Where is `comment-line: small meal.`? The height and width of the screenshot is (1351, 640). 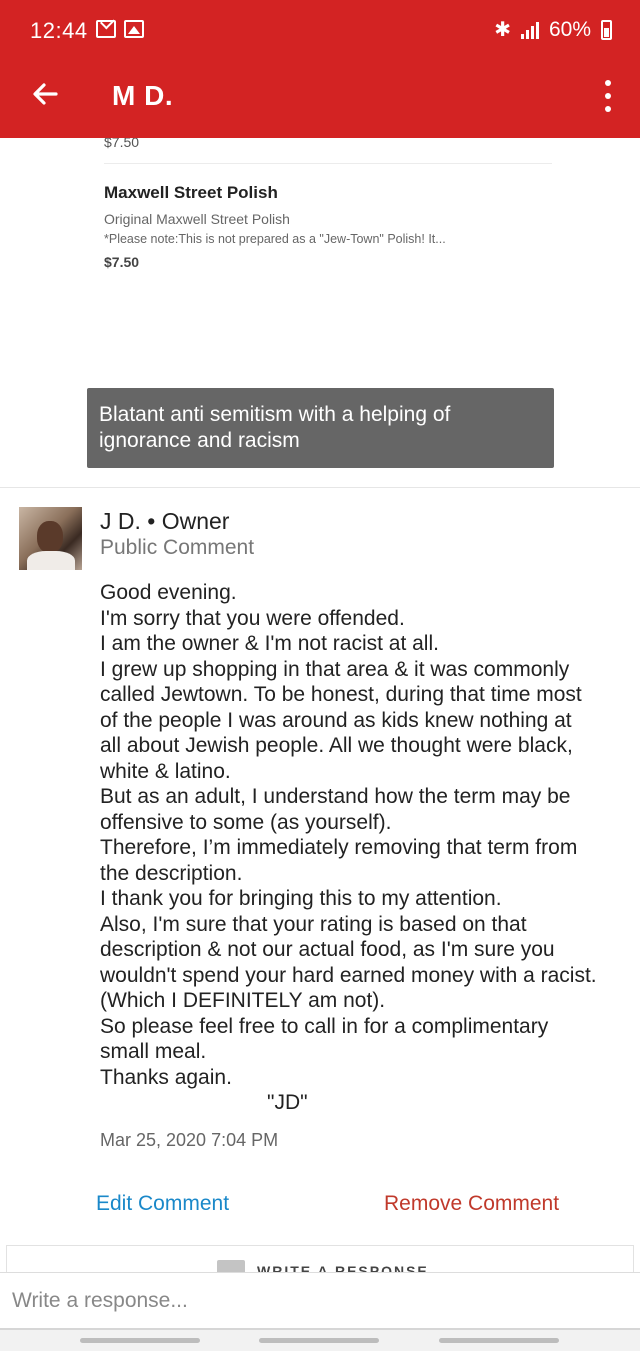 comment-line: small meal. is located at coordinates (153, 1051).